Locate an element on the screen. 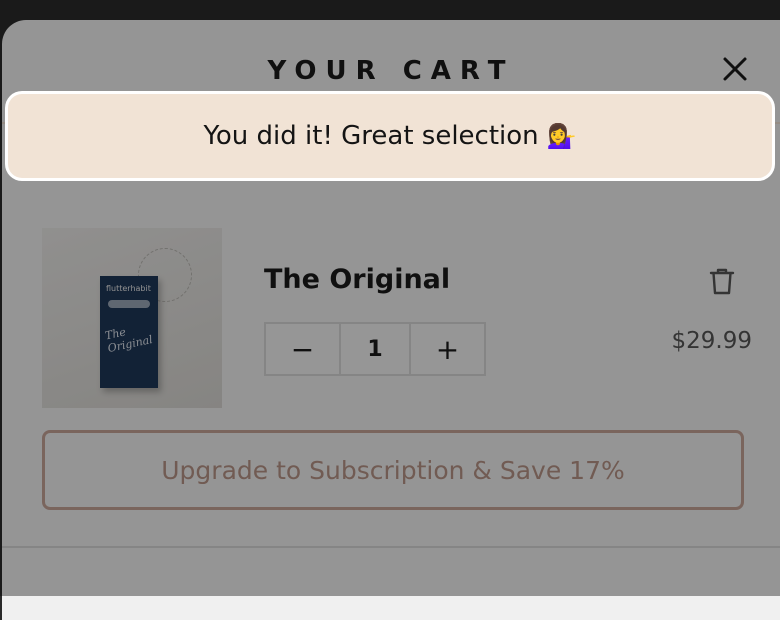  close-icon is located at coordinates (735, 69).